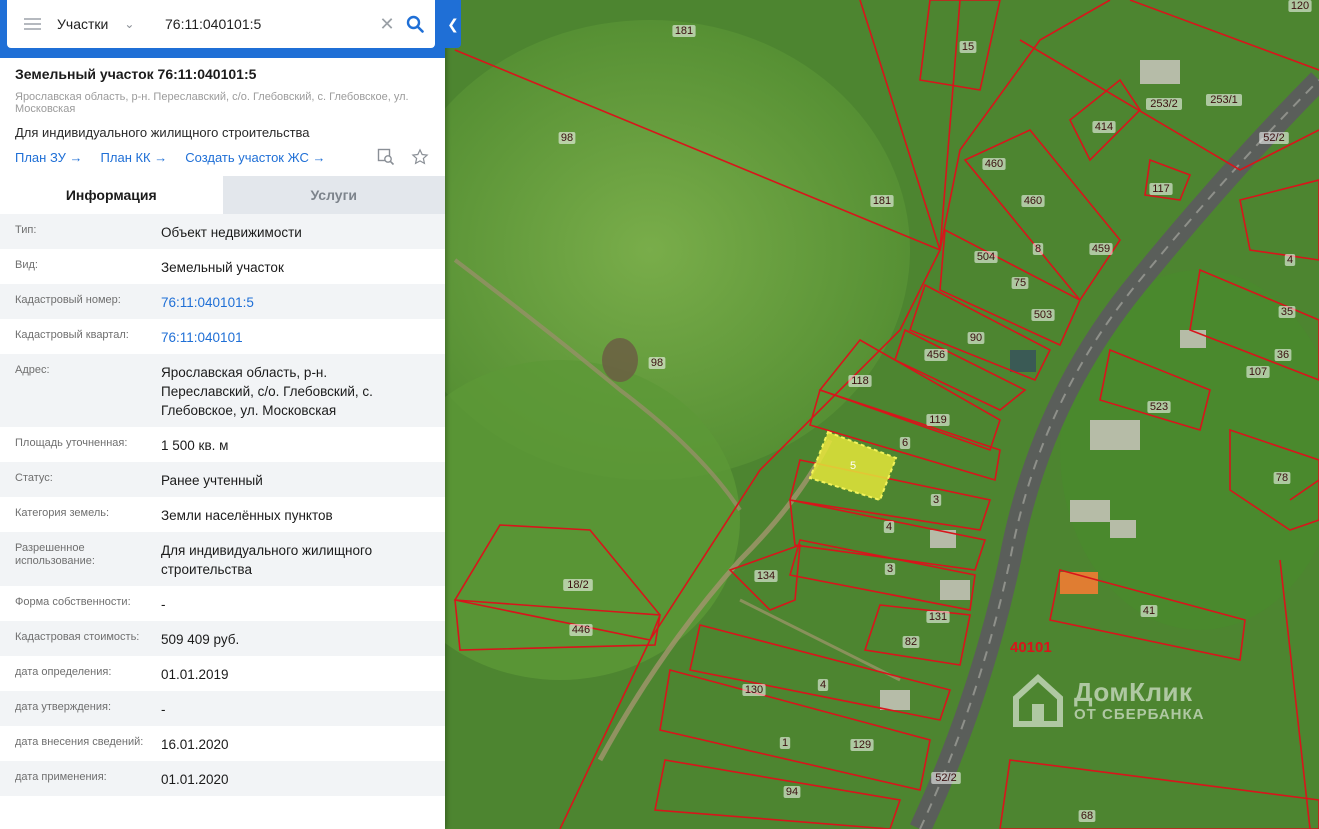 This screenshot has height=829, width=1319. Describe the element at coordinates (1031, 647) in the screenshot. I see `quarter-label: 40101` at that location.